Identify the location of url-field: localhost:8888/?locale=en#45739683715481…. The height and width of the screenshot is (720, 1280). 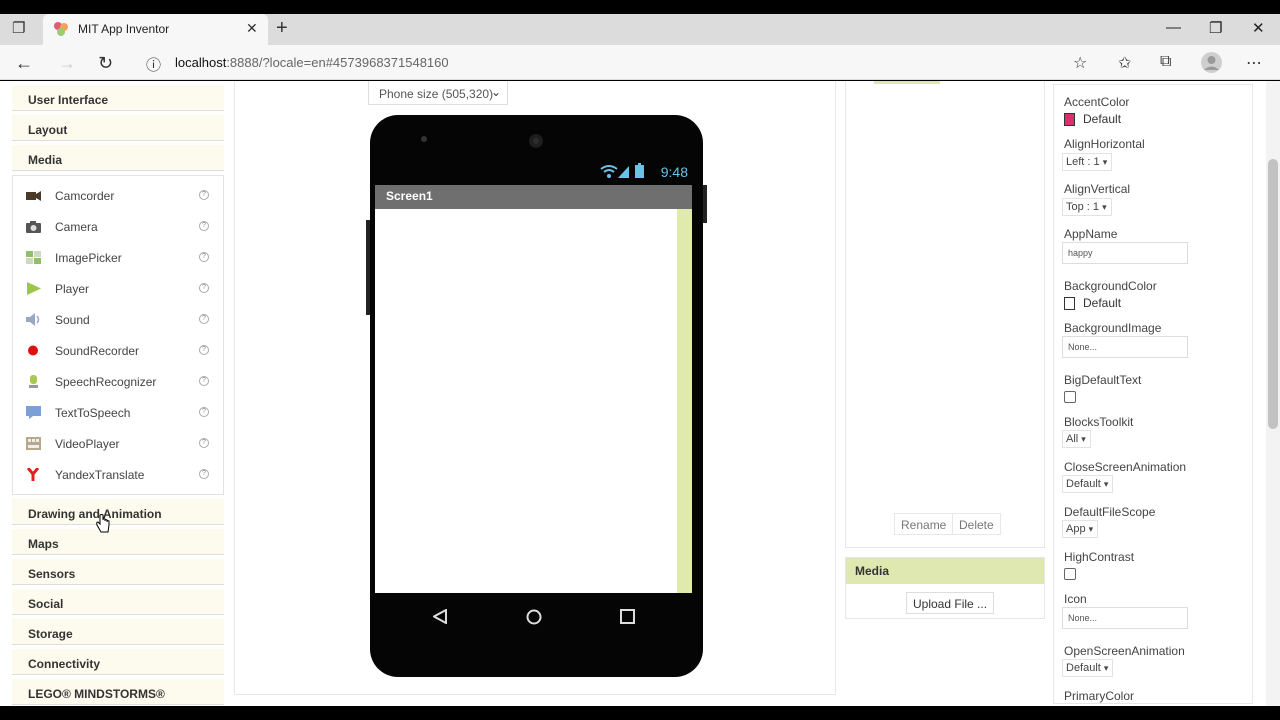
(312, 62).